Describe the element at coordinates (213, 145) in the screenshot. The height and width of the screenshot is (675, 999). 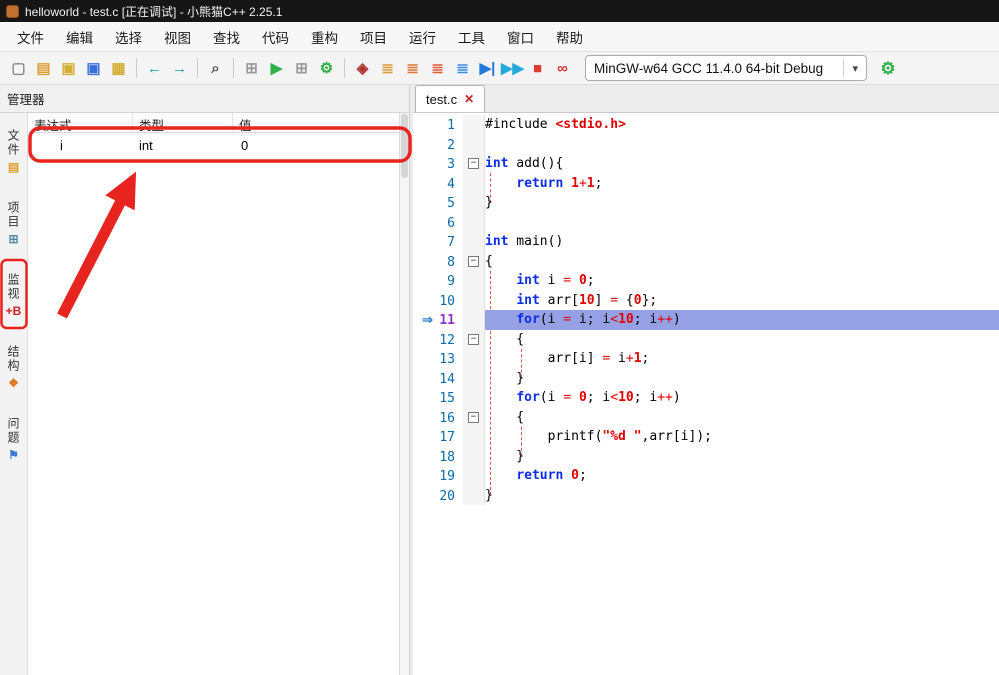
I see `watch-row: i int 0` at that location.